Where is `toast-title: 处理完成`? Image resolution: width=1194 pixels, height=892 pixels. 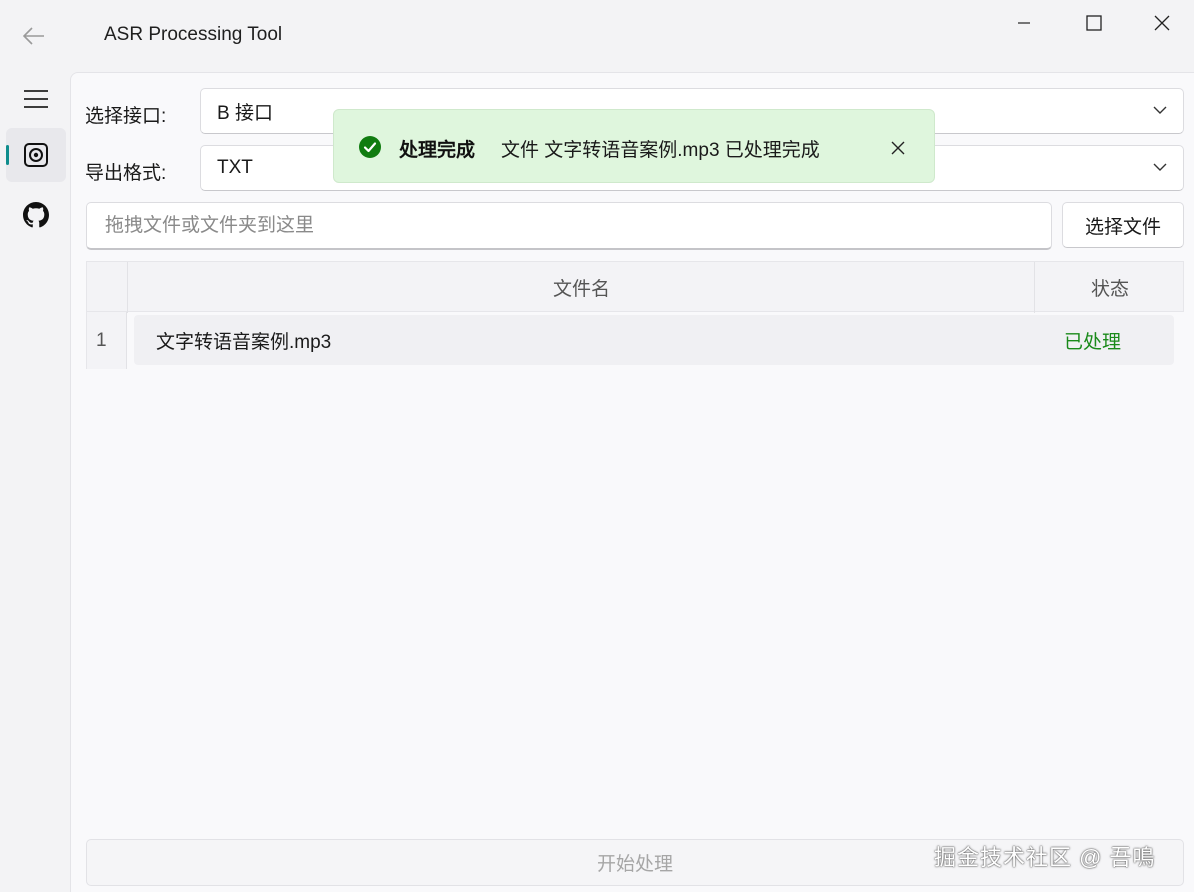 toast-title: 处理完成 is located at coordinates (437, 150).